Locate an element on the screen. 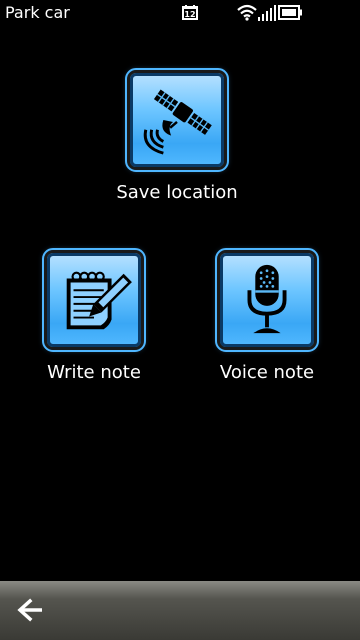 This screenshot has width=360, height=640. microphone-icon is located at coordinates (267, 299).